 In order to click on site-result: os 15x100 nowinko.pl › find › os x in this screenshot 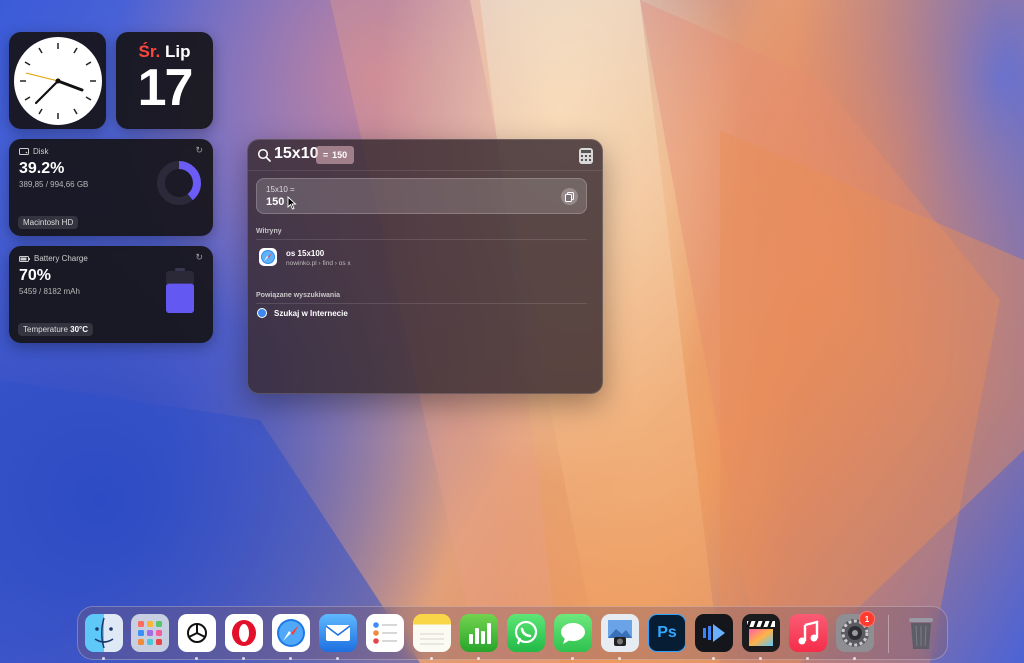, I will do `click(421, 259)`.